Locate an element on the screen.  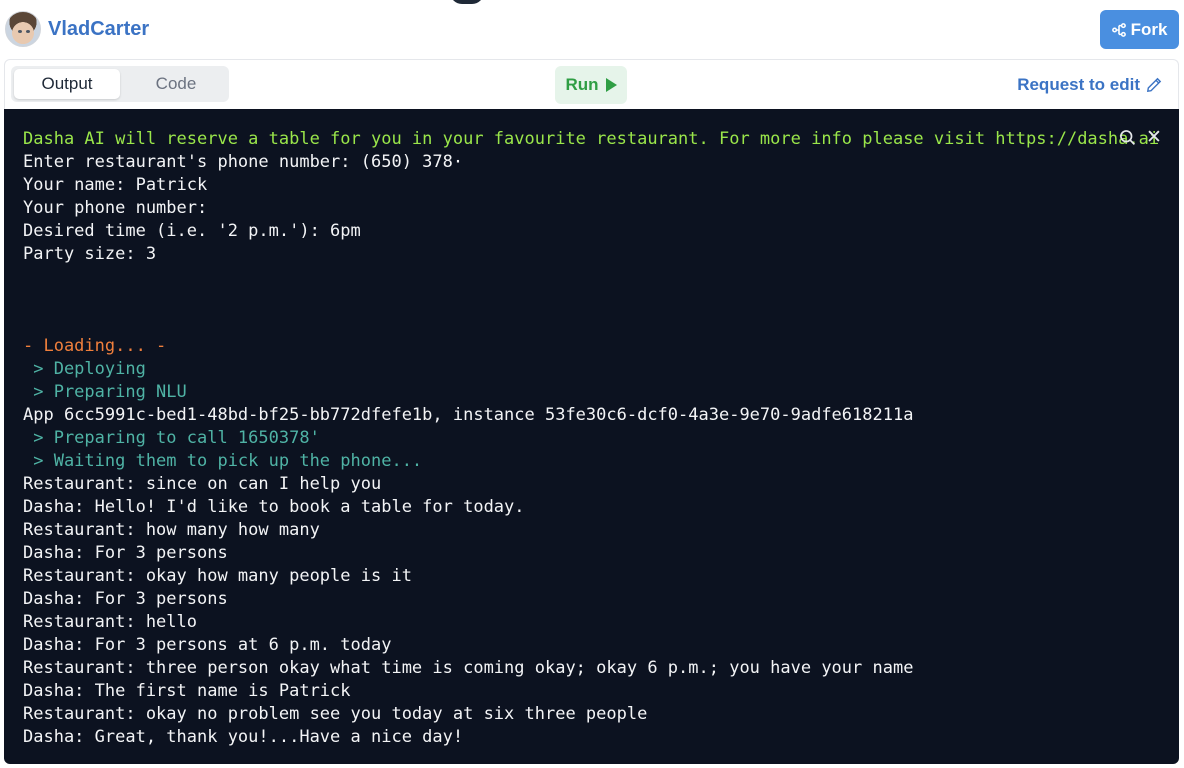
header: VladCarter Fork is located at coordinates (592, 29).